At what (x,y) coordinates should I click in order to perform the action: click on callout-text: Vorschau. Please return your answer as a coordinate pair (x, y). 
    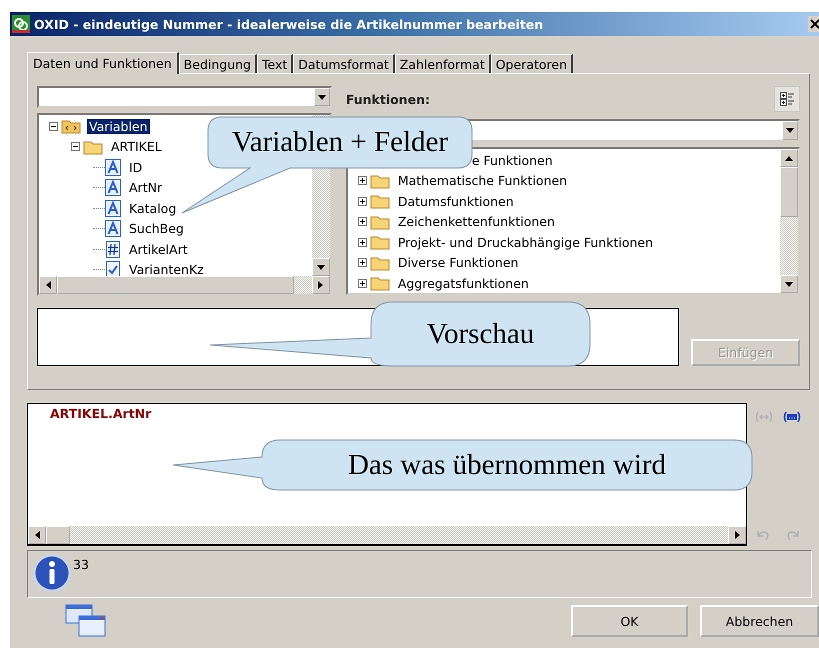
    Looking at the image, I should click on (480, 334).